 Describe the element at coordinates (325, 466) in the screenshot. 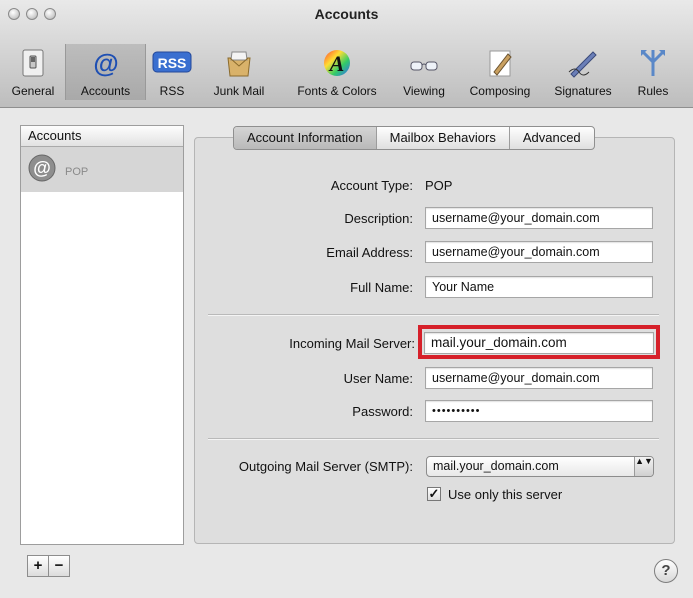

I see `outgoing-server-label: Outgoing Mail Server (SMTP):` at that location.